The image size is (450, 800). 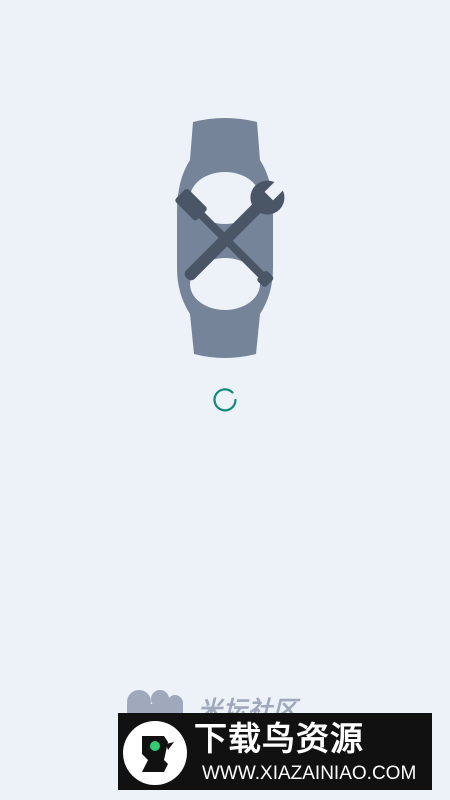 I want to click on bird-logo-icon, so click(x=155, y=753).